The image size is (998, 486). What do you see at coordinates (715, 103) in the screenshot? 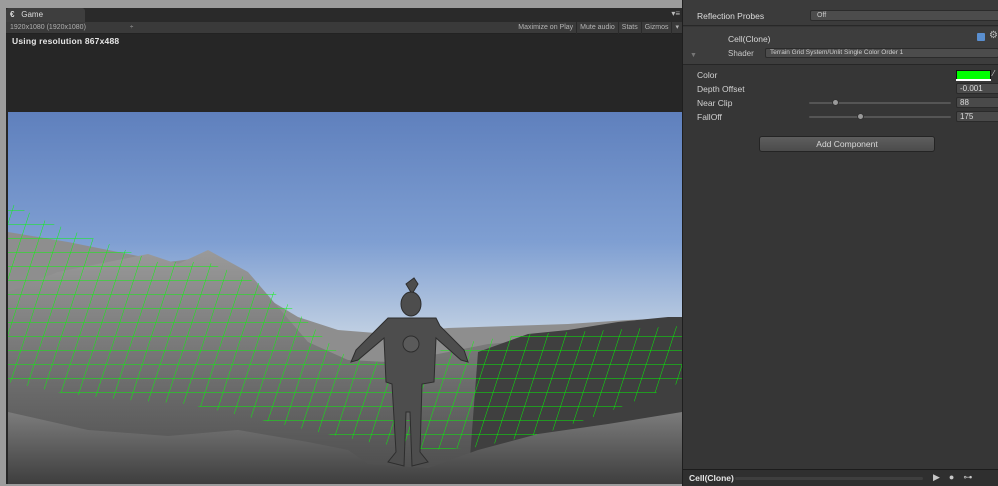
I see `property-label: Near Clip` at bounding box center [715, 103].